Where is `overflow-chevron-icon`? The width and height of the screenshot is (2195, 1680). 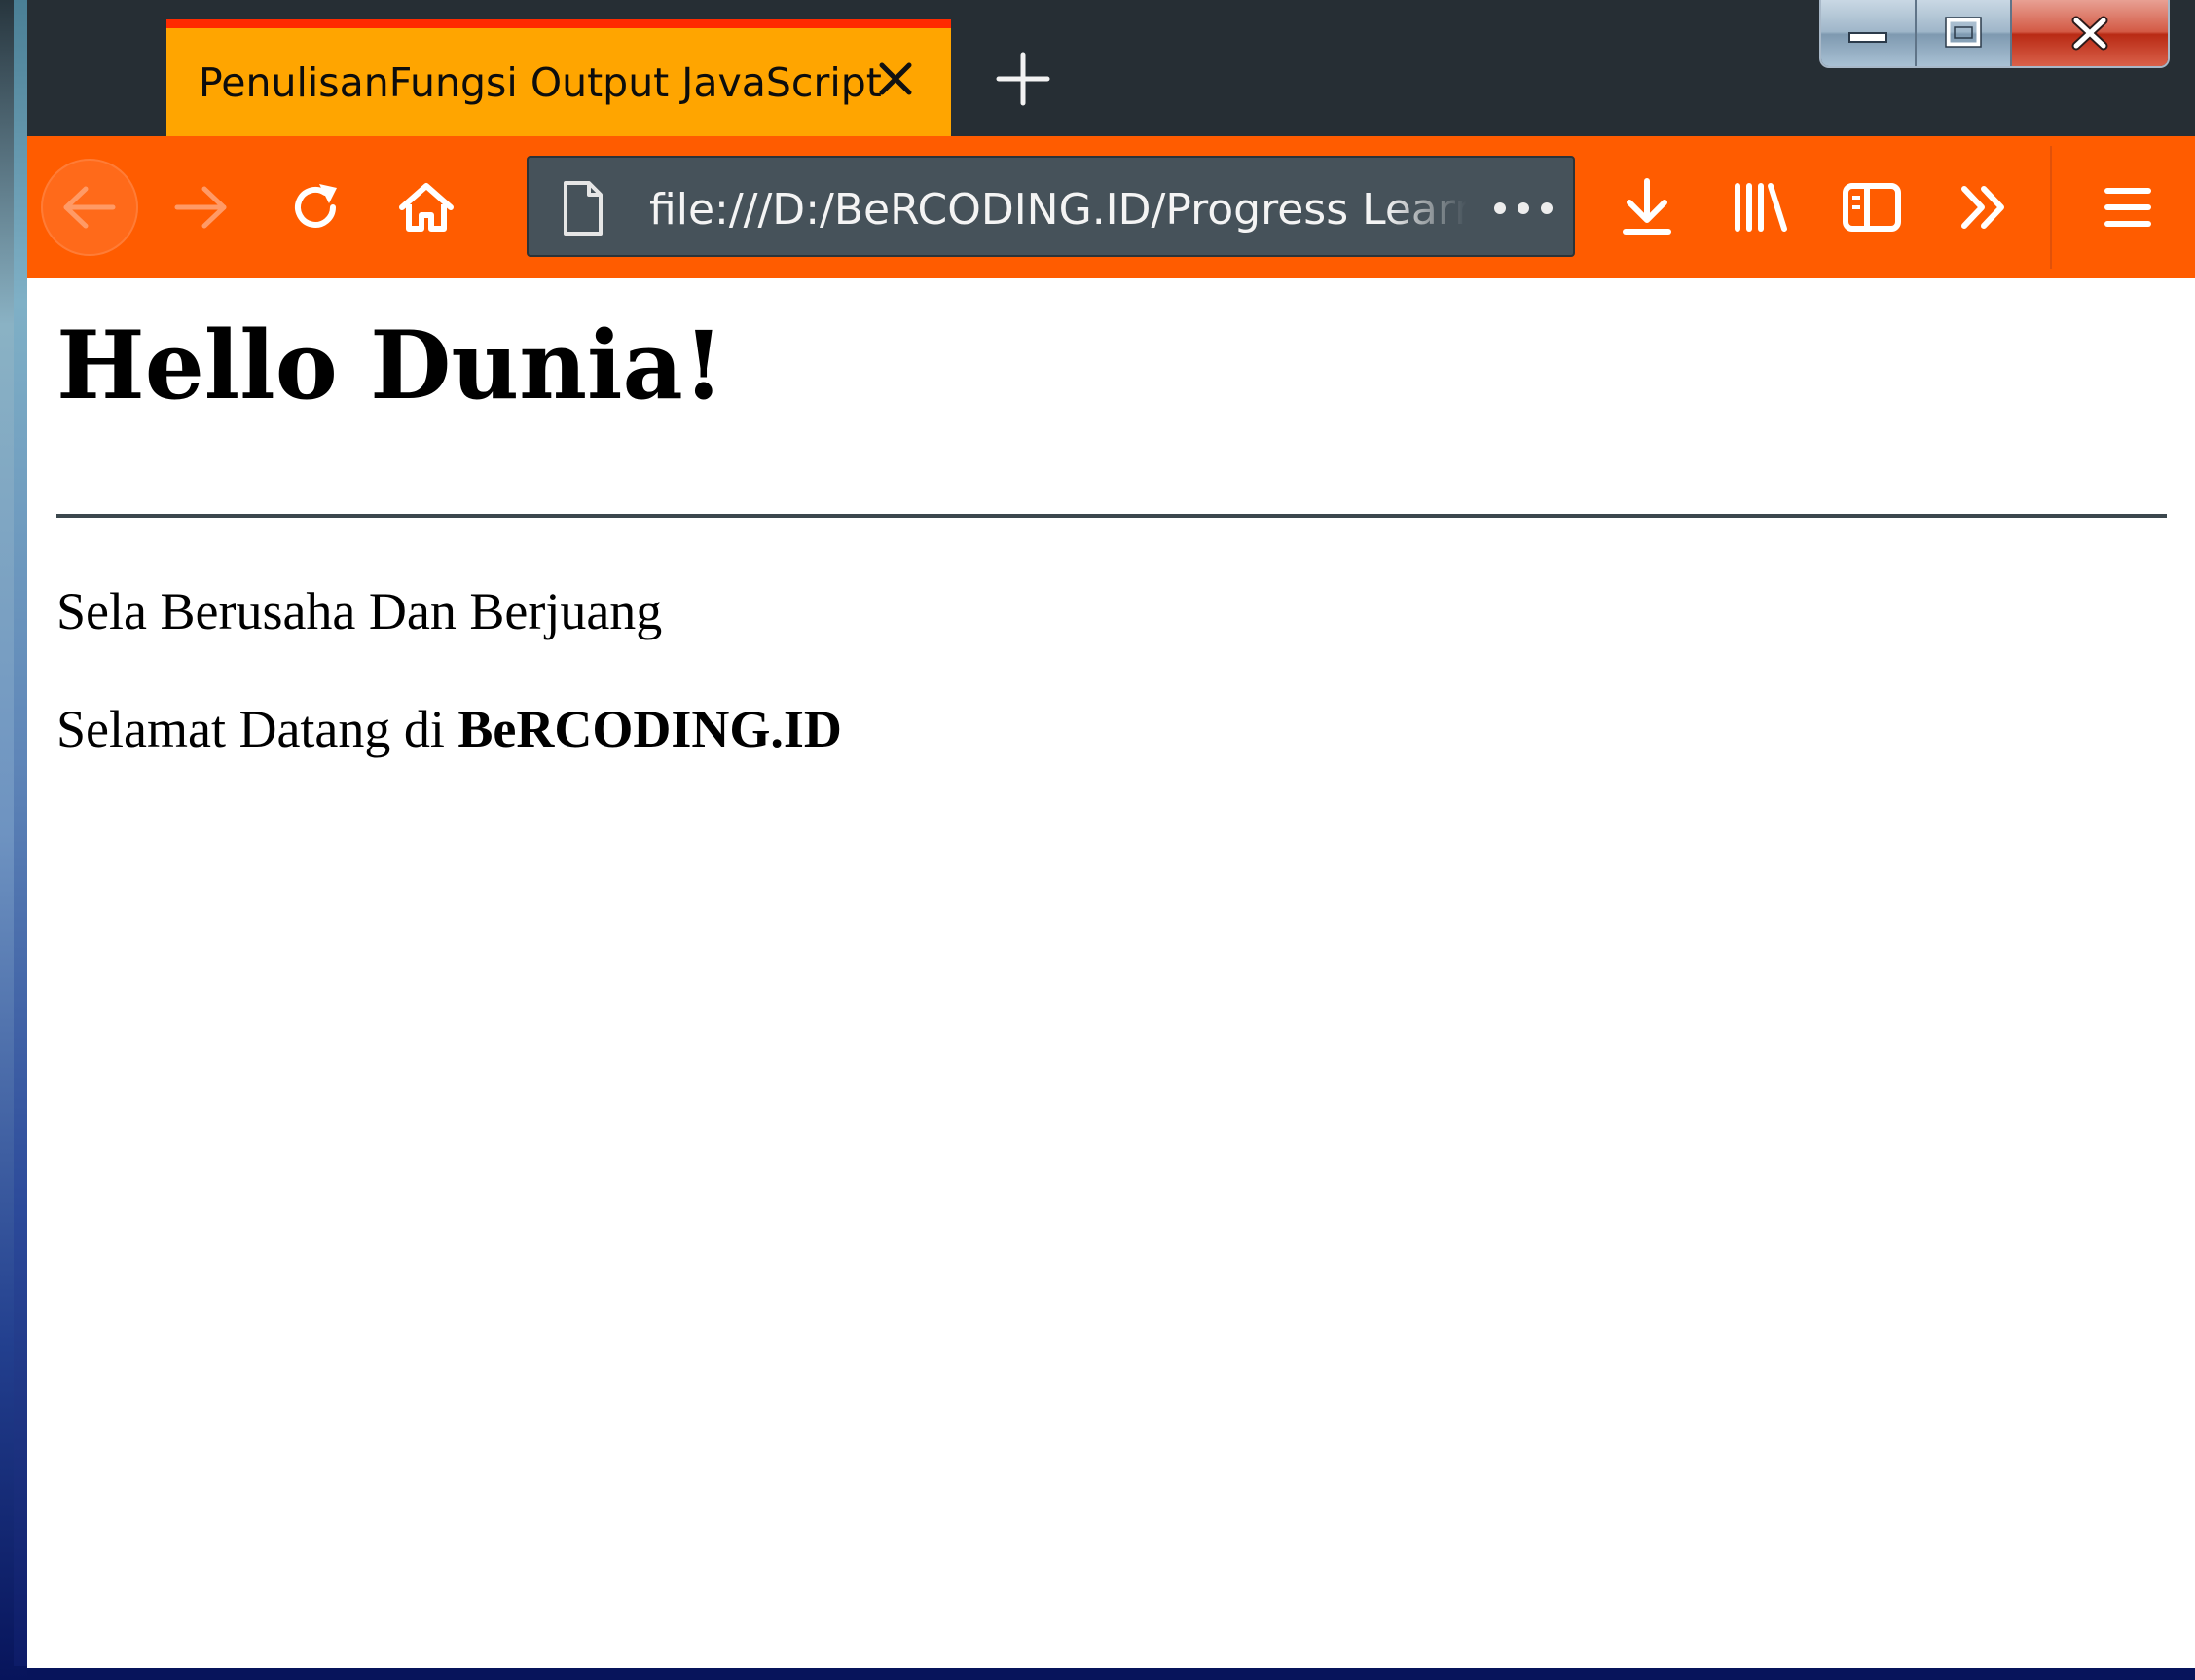
overflow-chevron-icon is located at coordinates (1982, 207).